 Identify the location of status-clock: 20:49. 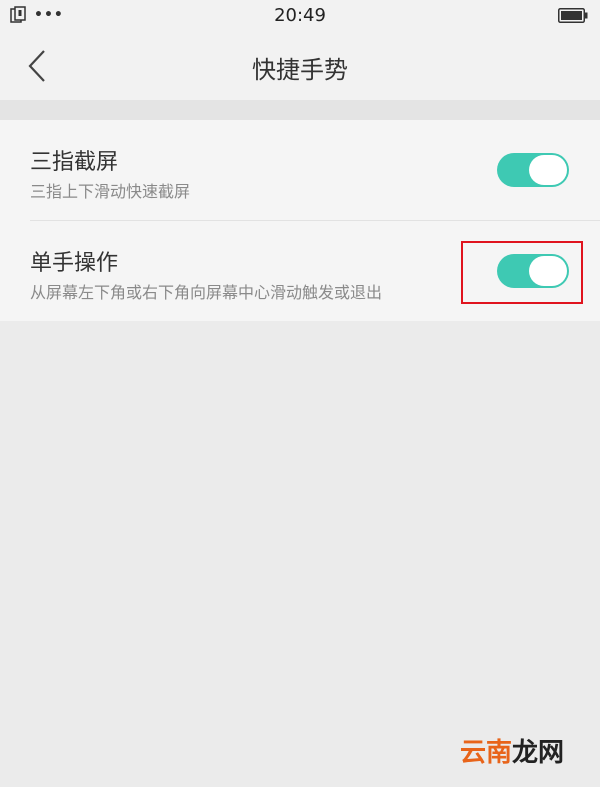
(300, 15).